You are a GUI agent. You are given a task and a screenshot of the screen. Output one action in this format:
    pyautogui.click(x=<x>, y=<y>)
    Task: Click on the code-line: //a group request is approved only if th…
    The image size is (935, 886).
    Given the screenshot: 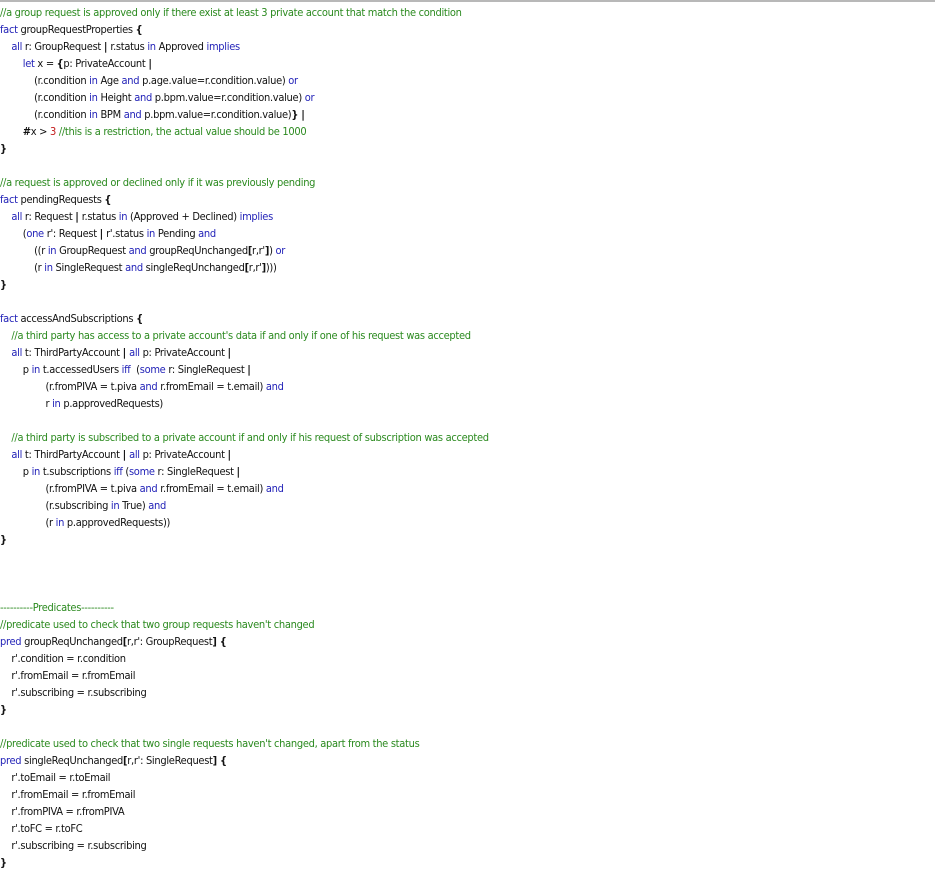 What is the action you would take?
    pyautogui.click(x=231, y=12)
    